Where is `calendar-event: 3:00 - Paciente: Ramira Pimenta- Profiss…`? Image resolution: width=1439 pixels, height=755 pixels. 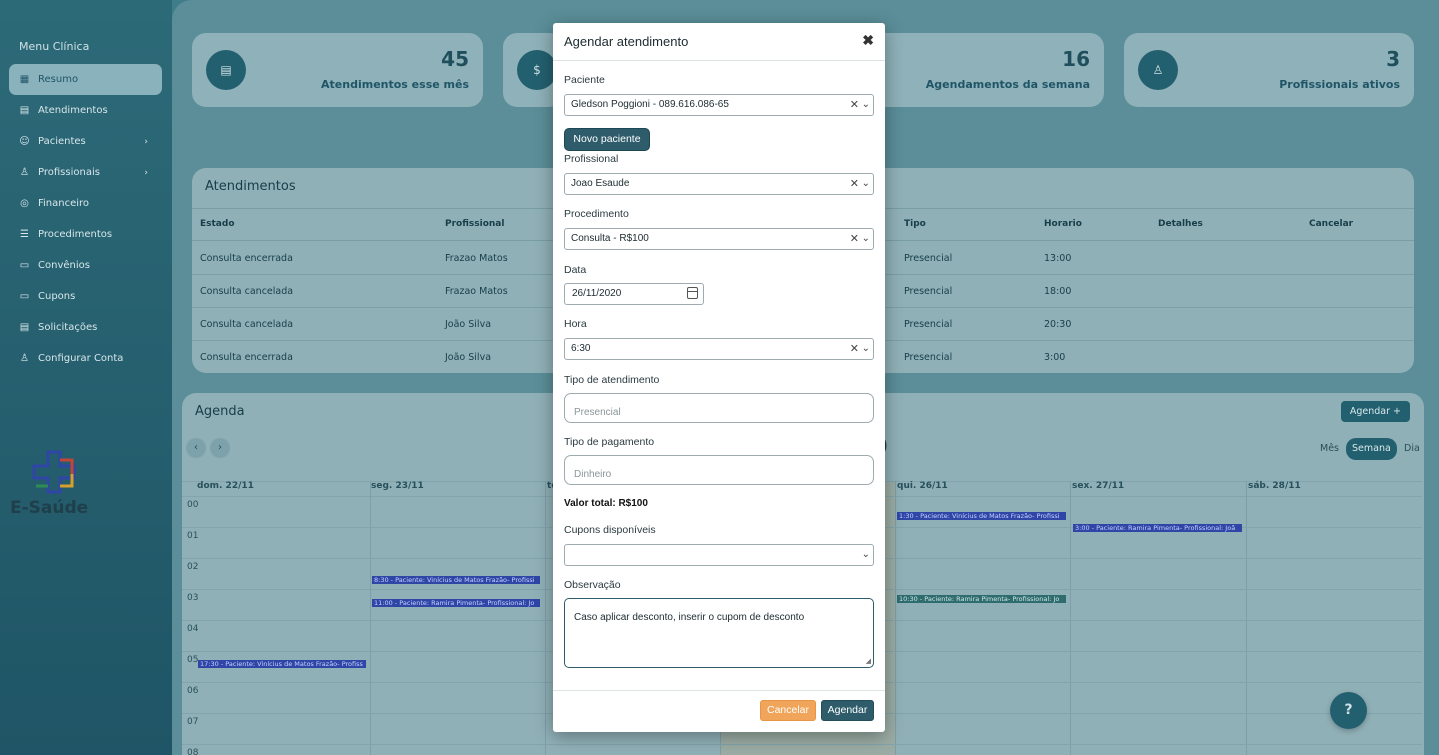 calendar-event: 3:00 - Paciente: Ramira Pimenta- Profiss… is located at coordinates (1157, 528).